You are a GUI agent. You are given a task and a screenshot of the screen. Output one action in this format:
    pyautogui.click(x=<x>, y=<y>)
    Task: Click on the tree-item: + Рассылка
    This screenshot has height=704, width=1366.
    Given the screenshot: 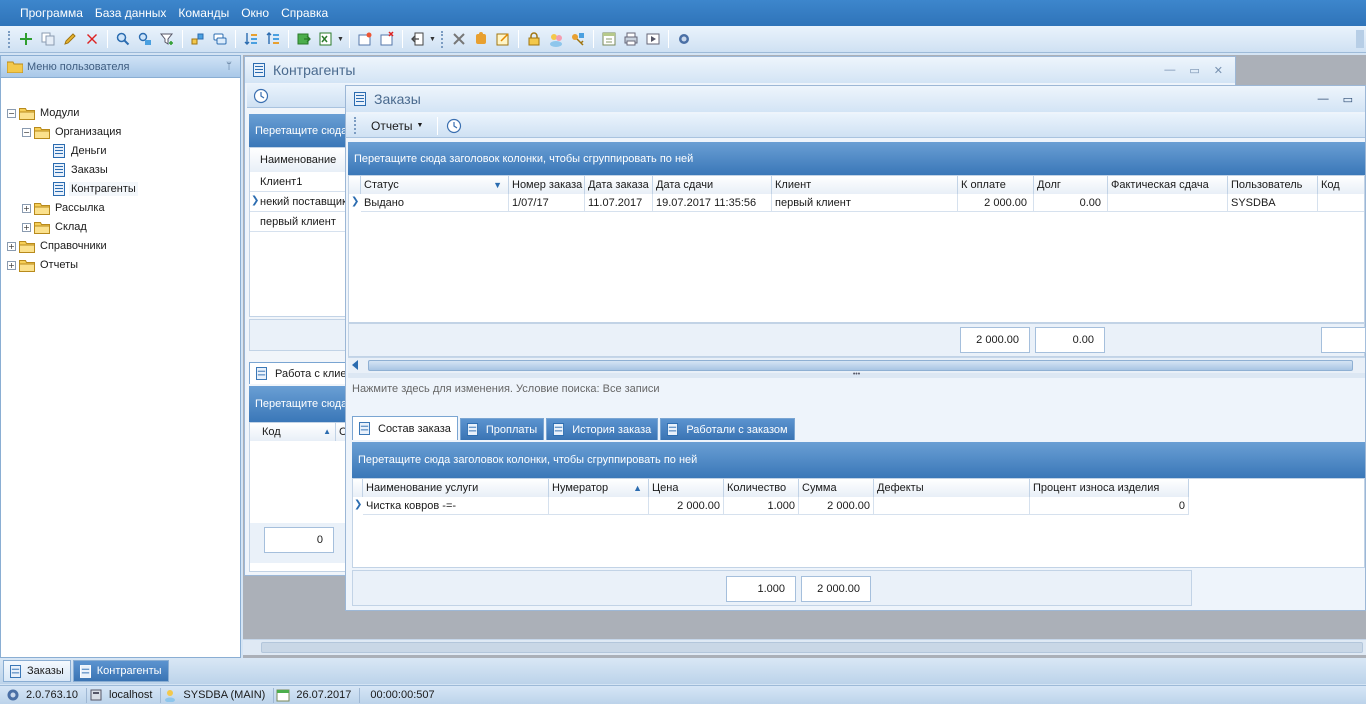 What is the action you would take?
    pyautogui.click(x=64, y=208)
    